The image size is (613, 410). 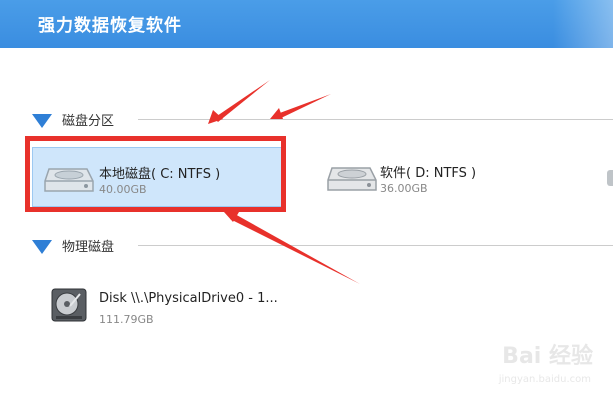 I want to click on watermark-logo: Bai 经验, so click(x=547, y=356).